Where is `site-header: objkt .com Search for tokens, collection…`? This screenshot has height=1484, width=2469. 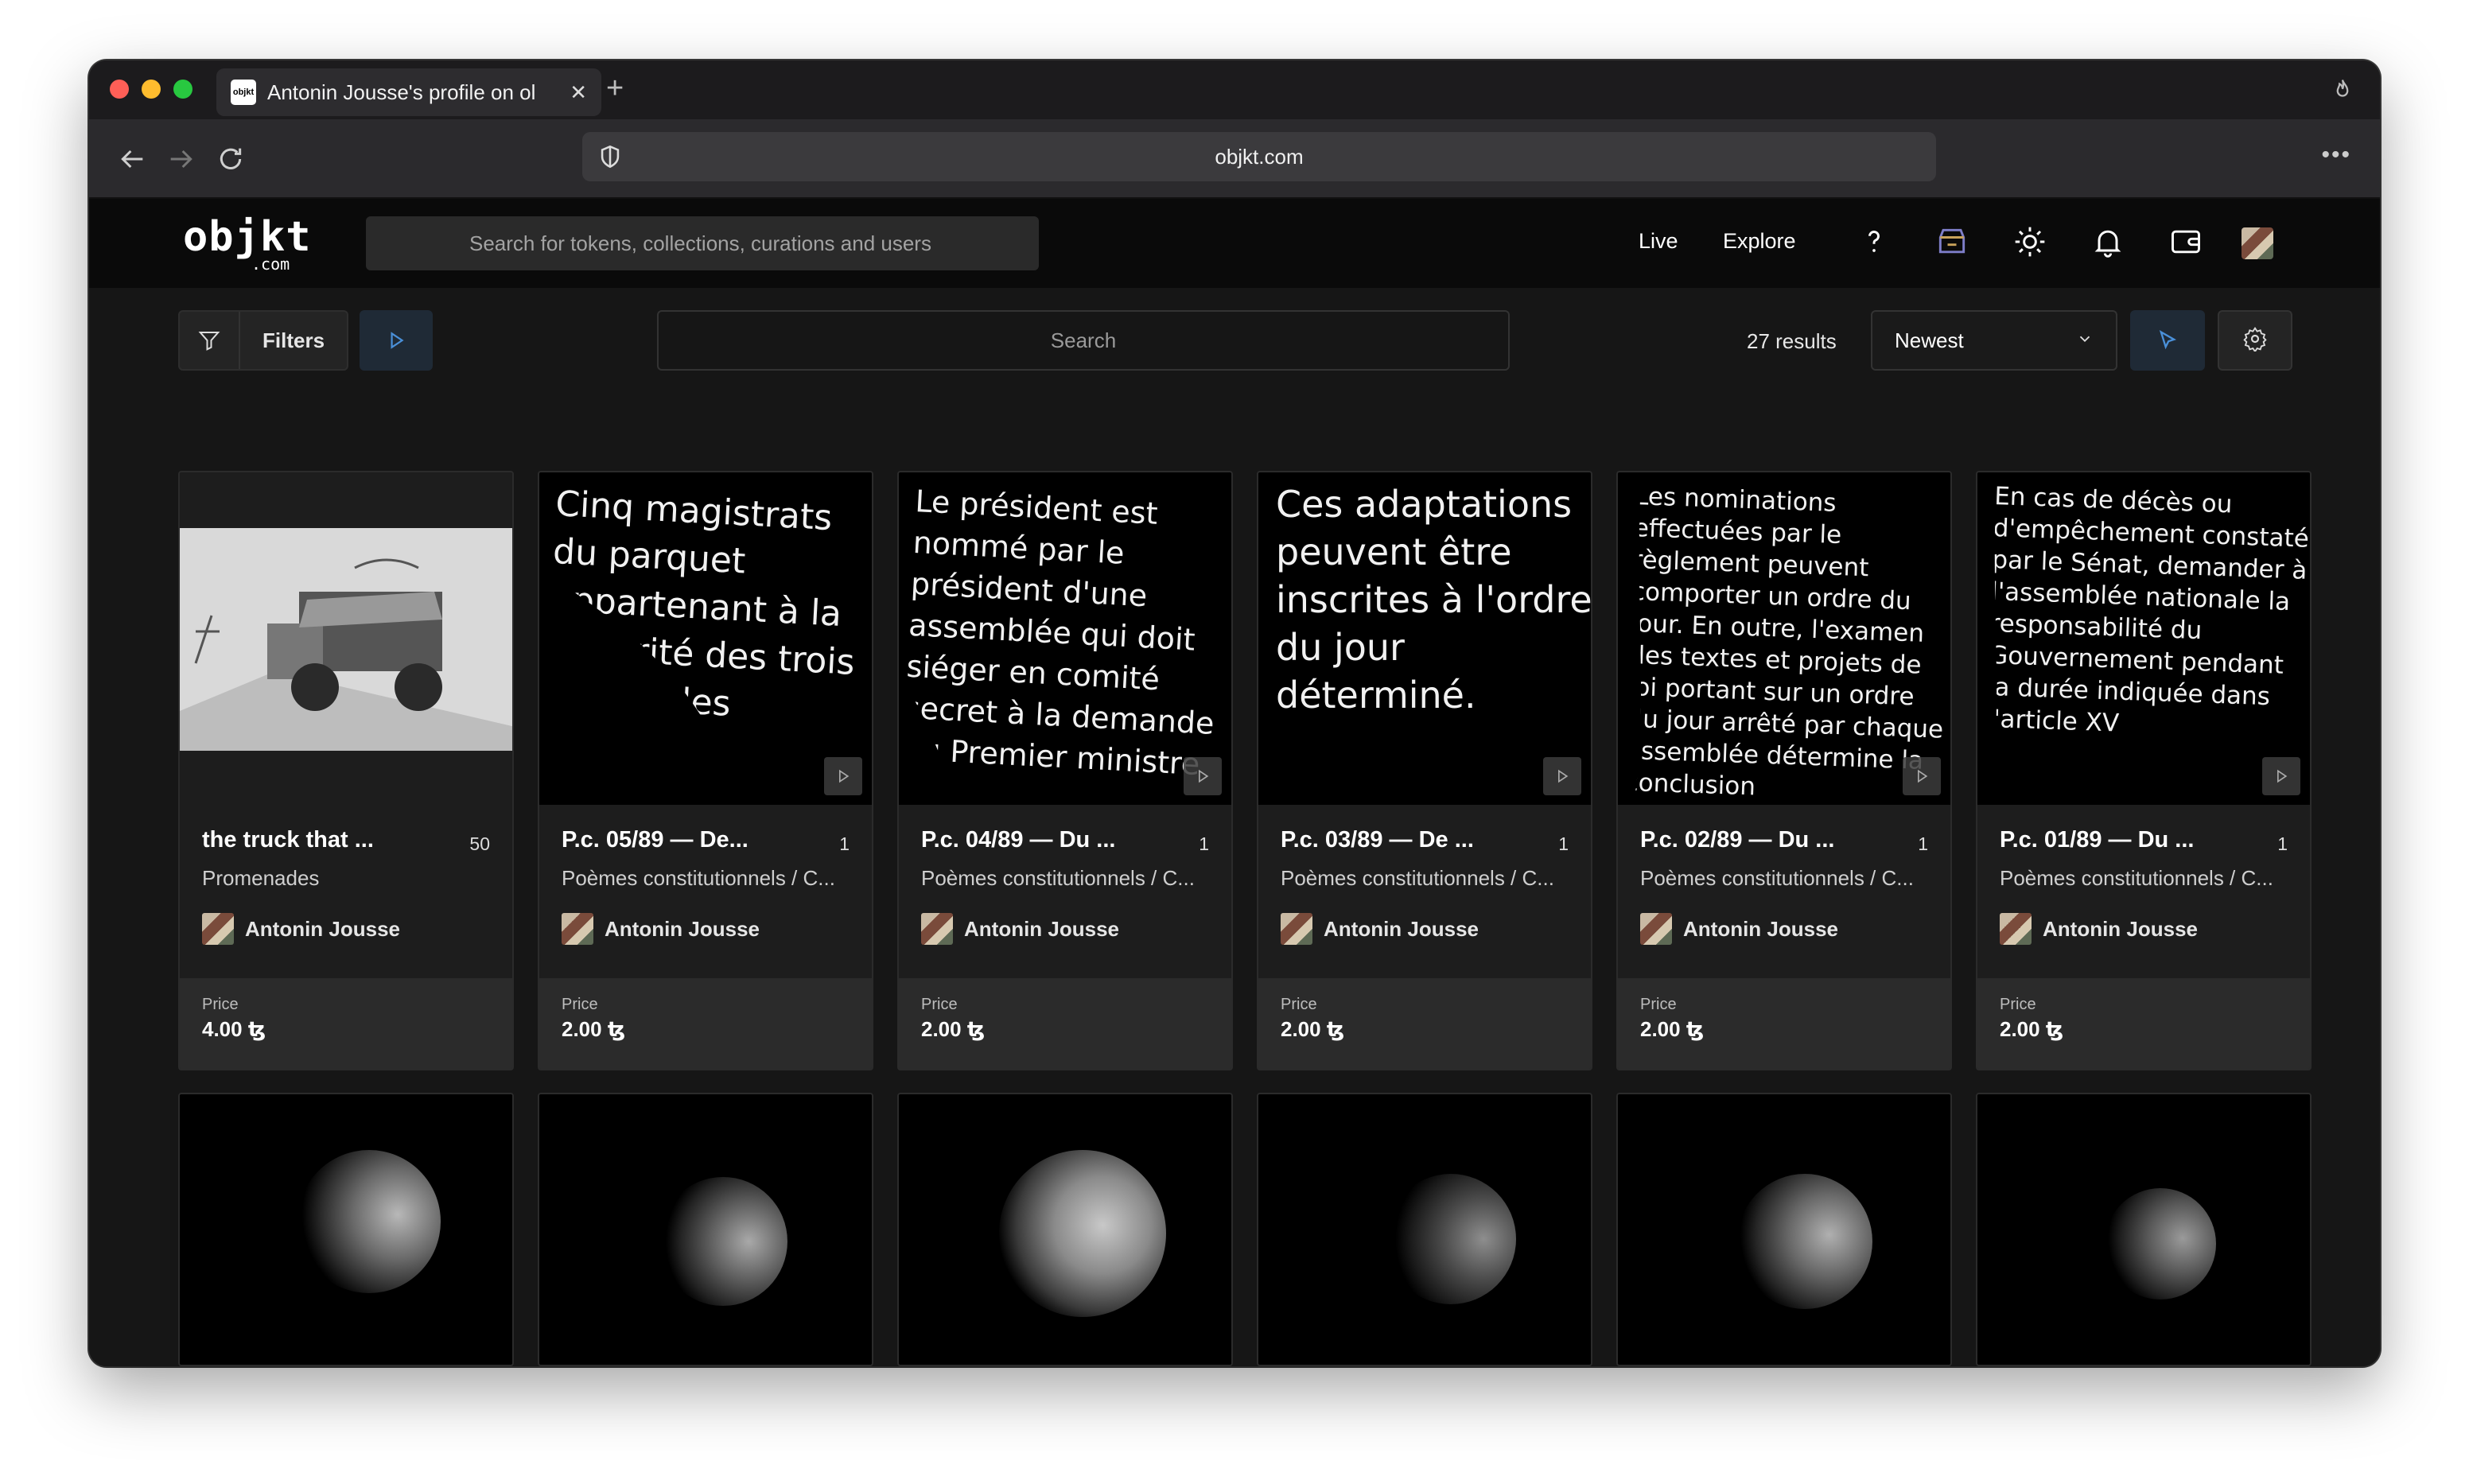
site-header: objkt .com Search for tokens, collection… is located at coordinates (1234, 243).